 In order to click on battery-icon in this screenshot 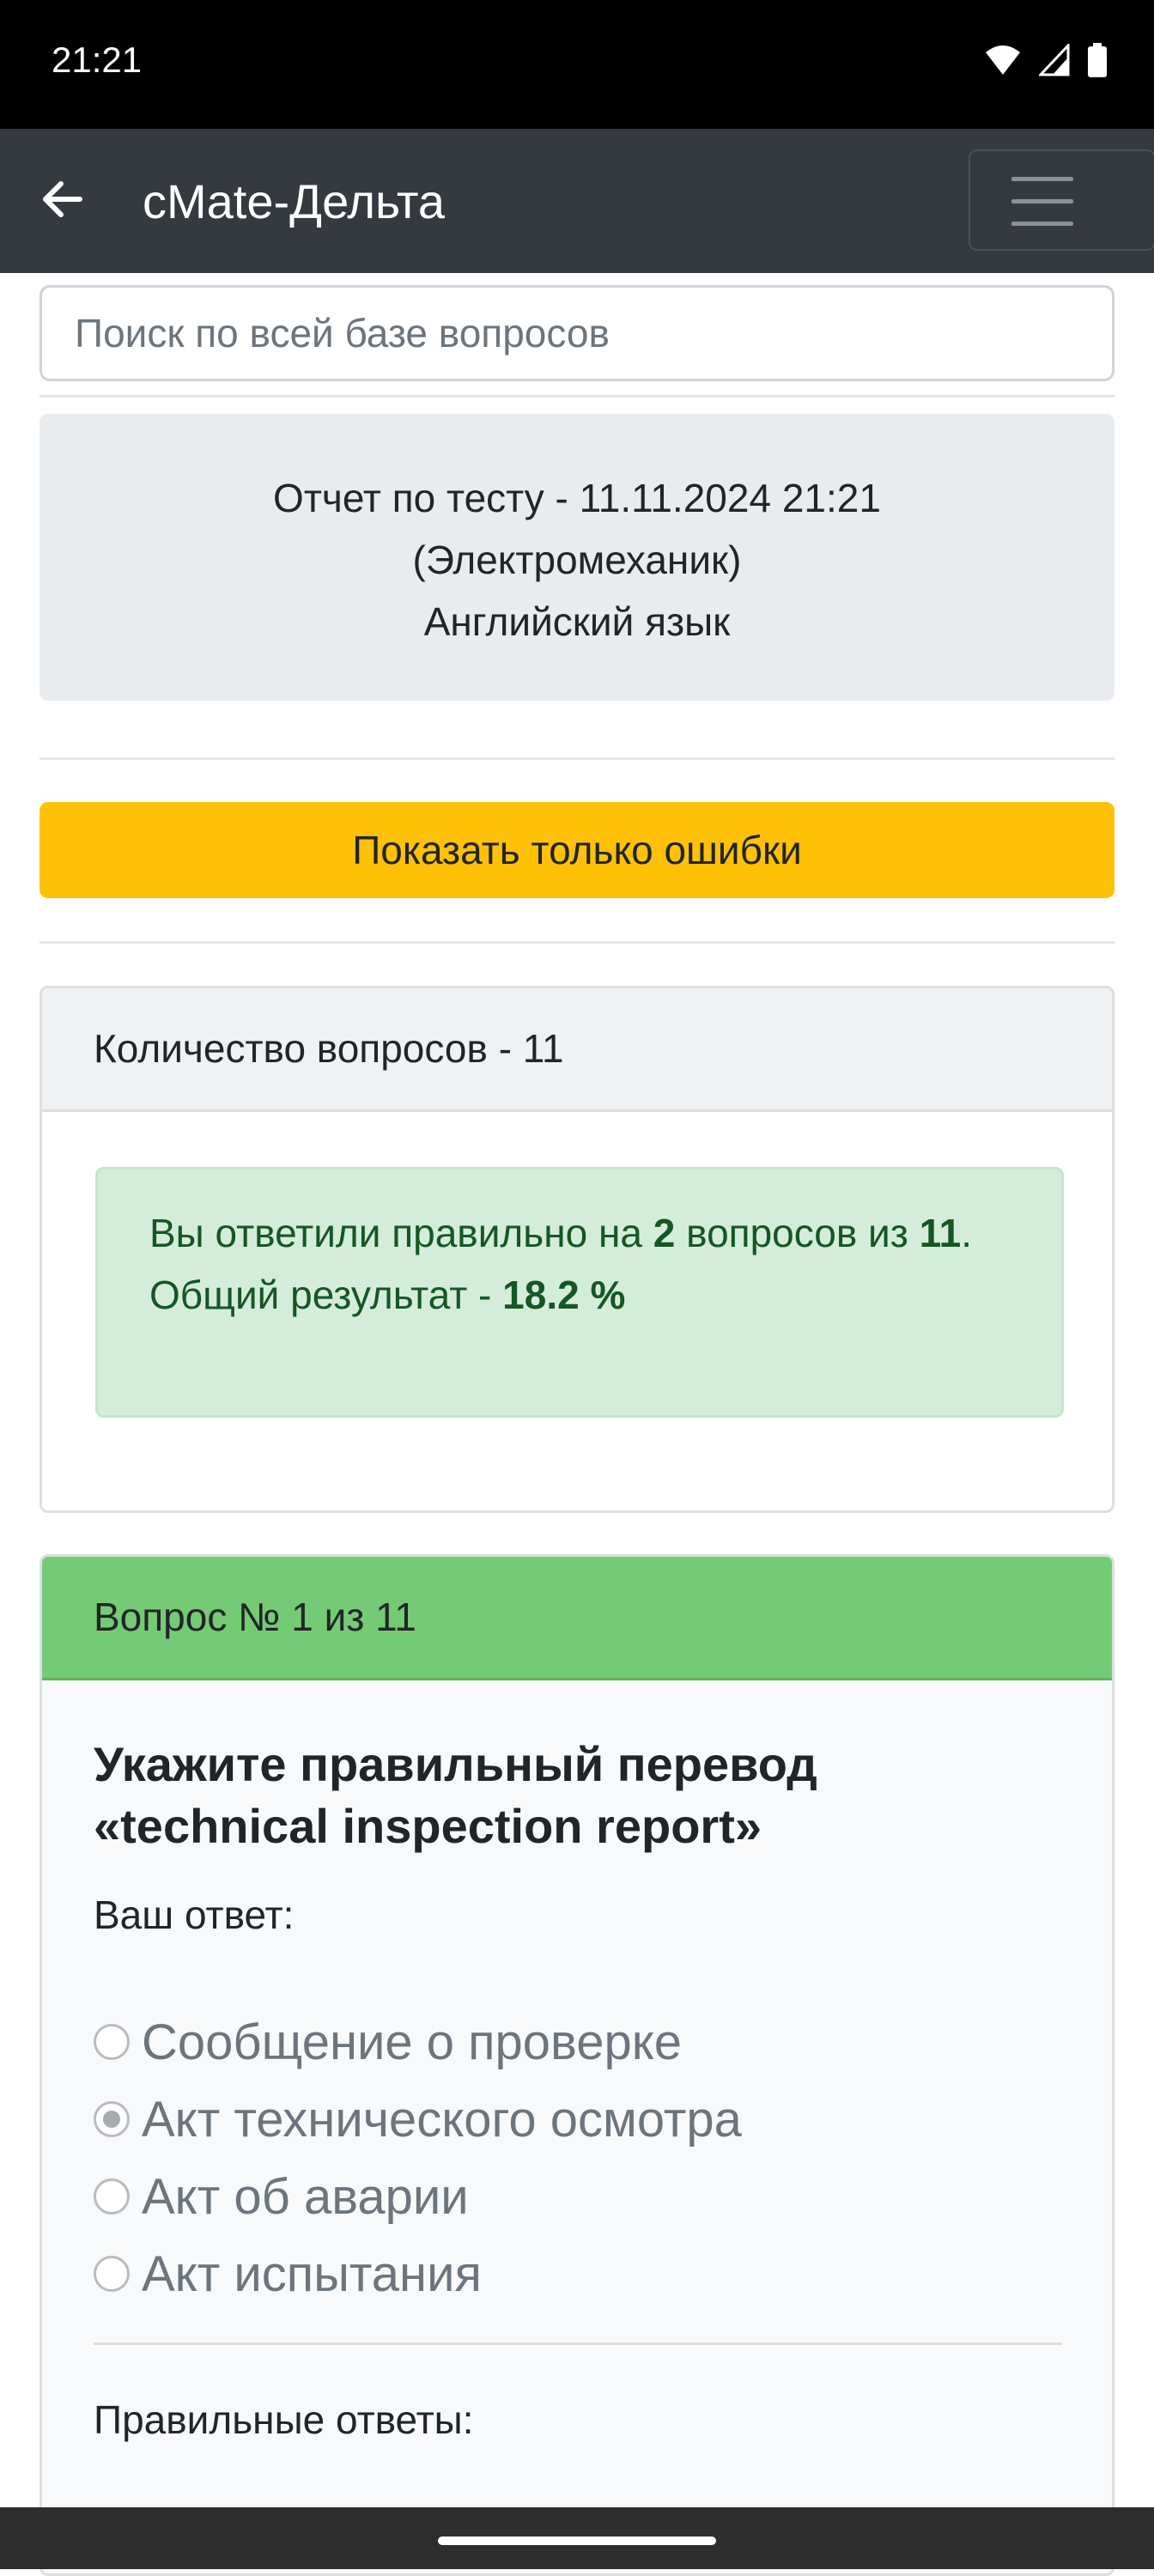, I will do `click(1097, 62)`.